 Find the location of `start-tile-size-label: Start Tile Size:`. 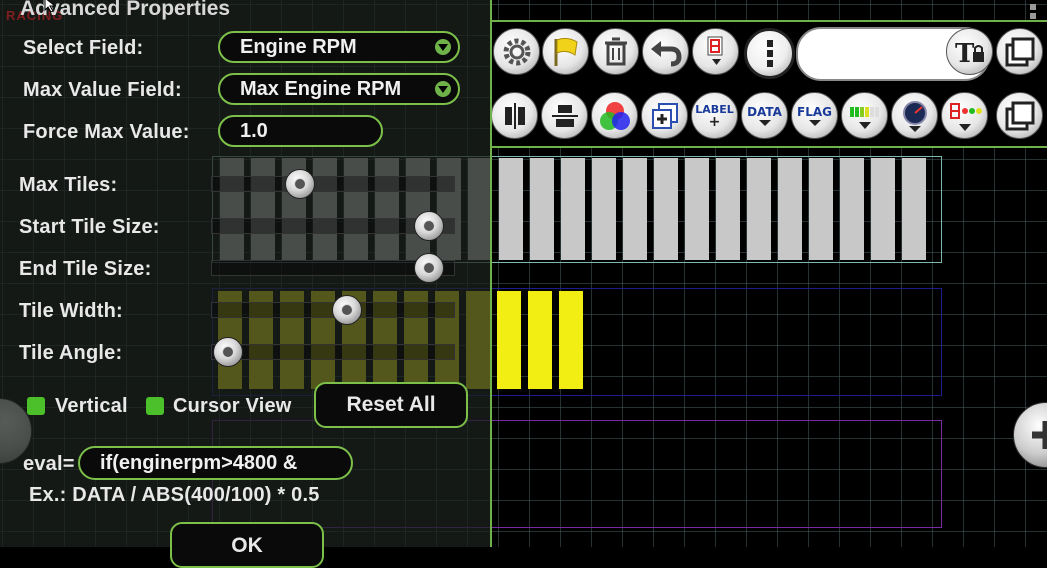

start-tile-size-label: Start Tile Size: is located at coordinates (89, 227).